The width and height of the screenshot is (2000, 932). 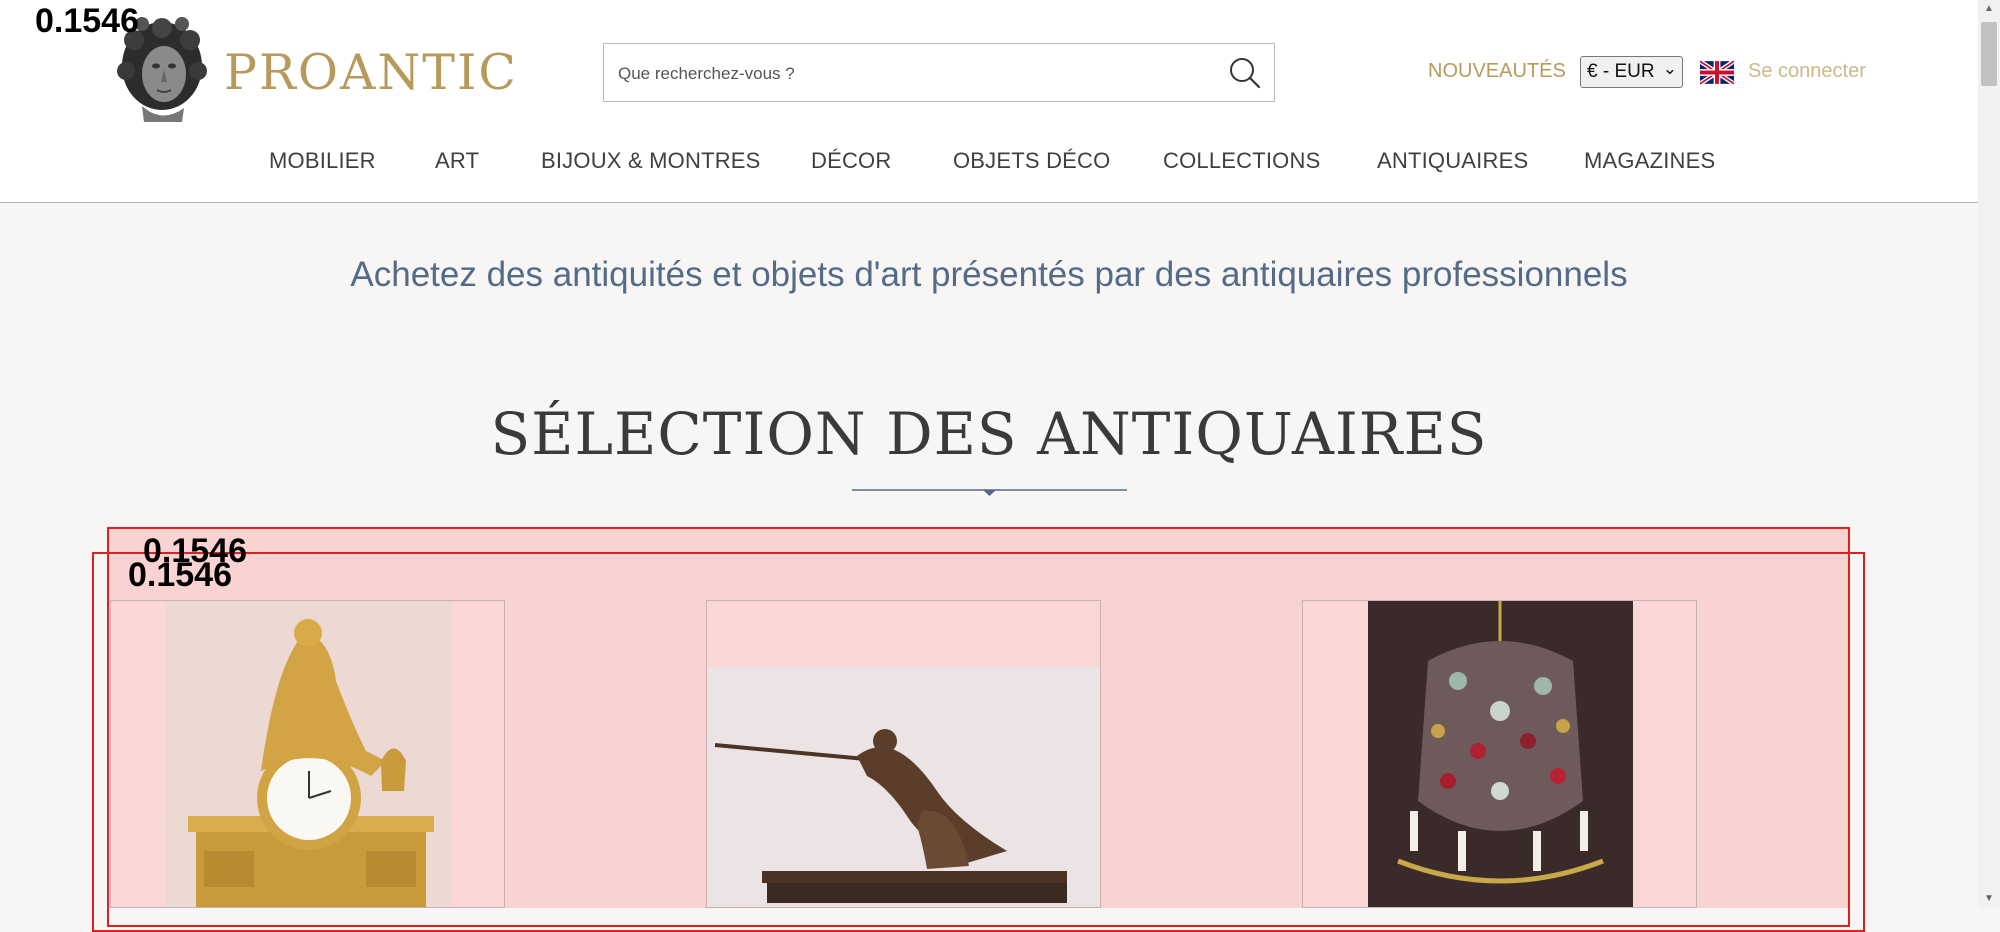 I want to click on nav-item-bijoux-montres: BIJOUX & MONTRES, so click(x=651, y=161).